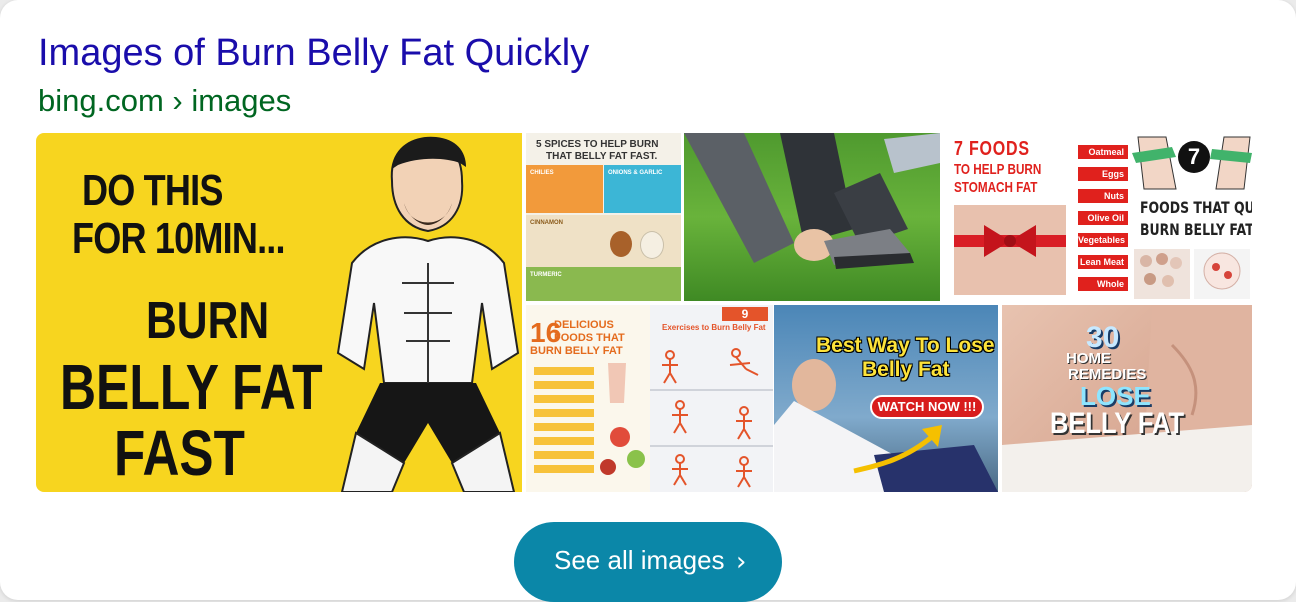  What do you see at coordinates (597, 144) in the screenshot?
I see `image-text: 5 SPICES TO HELP BURN` at bounding box center [597, 144].